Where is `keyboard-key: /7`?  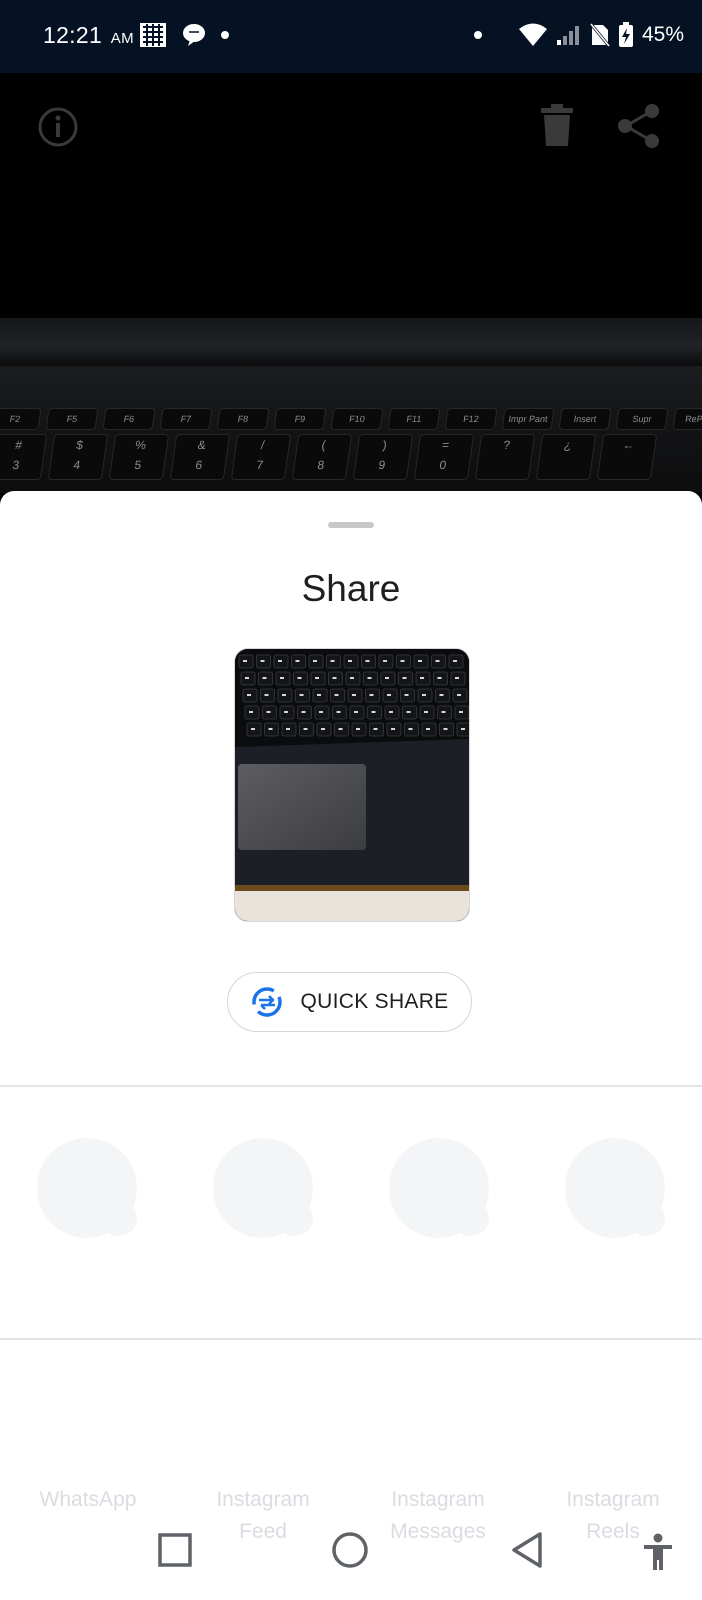
keyboard-key: /7 is located at coordinates (261, 457).